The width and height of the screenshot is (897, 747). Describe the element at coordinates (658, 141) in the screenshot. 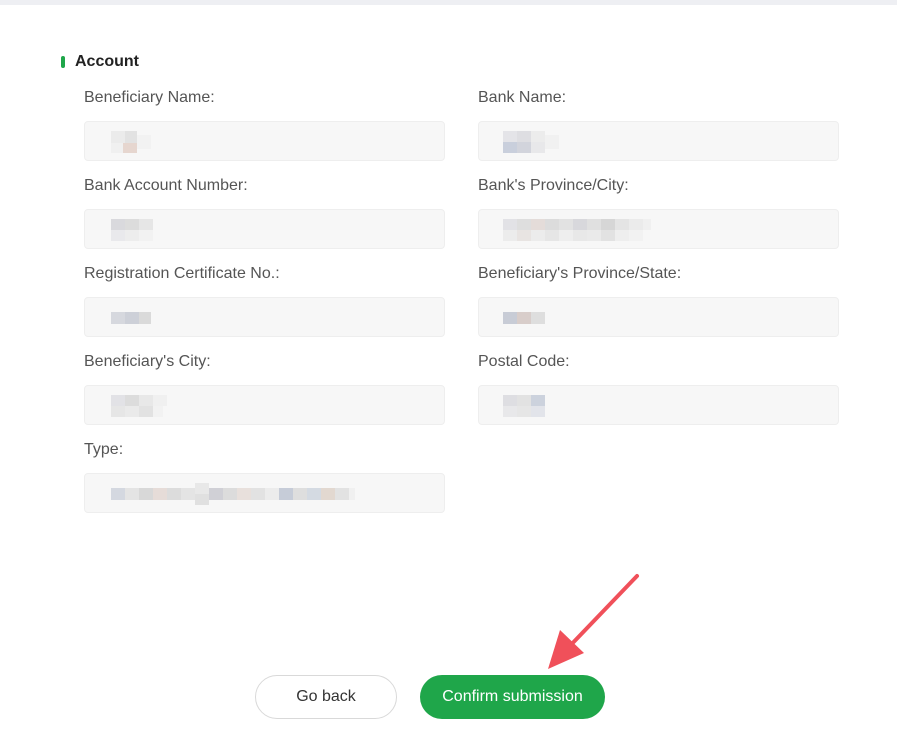

I see `bank-name-value` at that location.